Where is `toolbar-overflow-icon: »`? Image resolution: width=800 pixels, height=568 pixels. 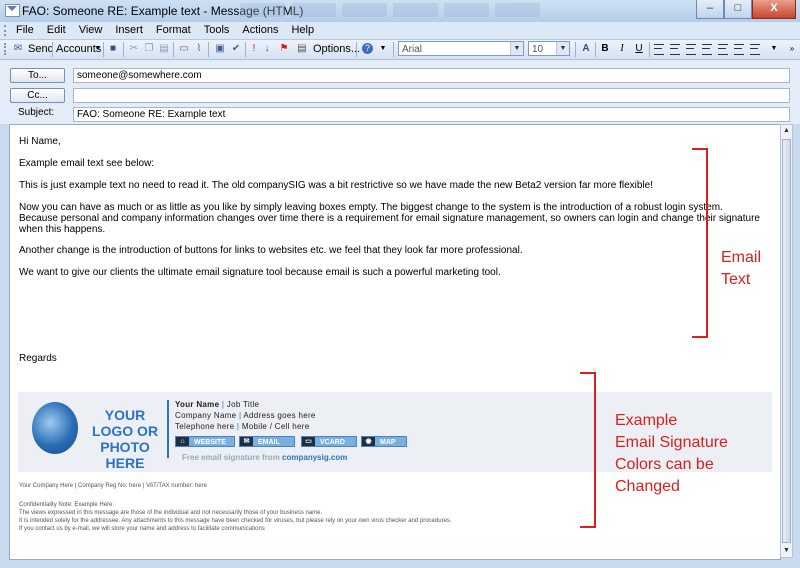
toolbar-overflow-icon: » is located at coordinates (792, 49).